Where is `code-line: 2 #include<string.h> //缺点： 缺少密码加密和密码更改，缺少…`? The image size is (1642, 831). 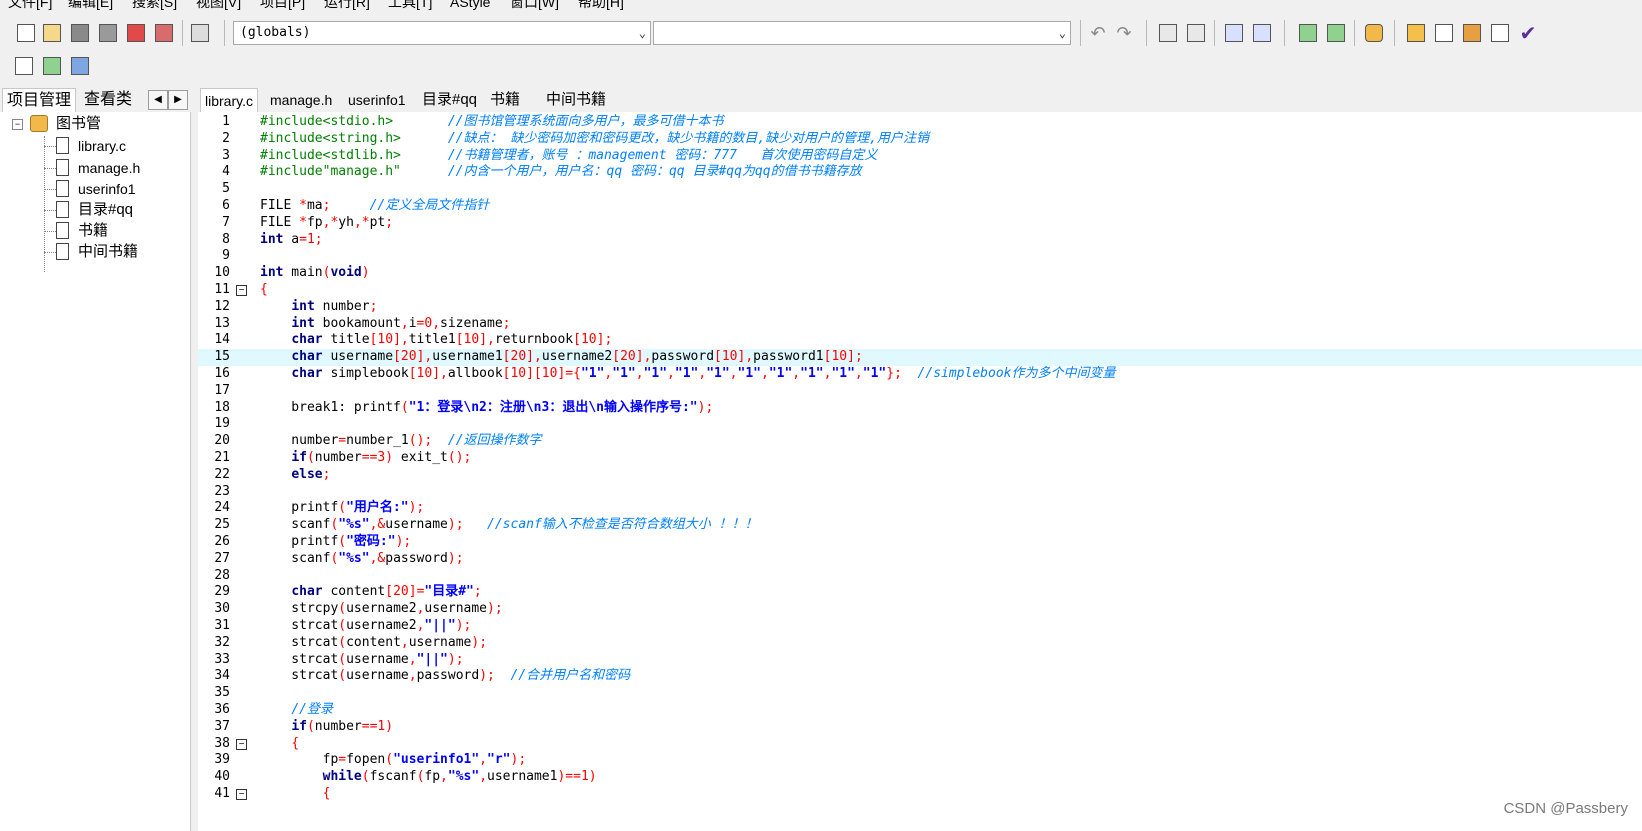 code-line: 2 #include<string.h> //缺点： 缺少密码加密和密码更改，缺少… is located at coordinates (920, 139).